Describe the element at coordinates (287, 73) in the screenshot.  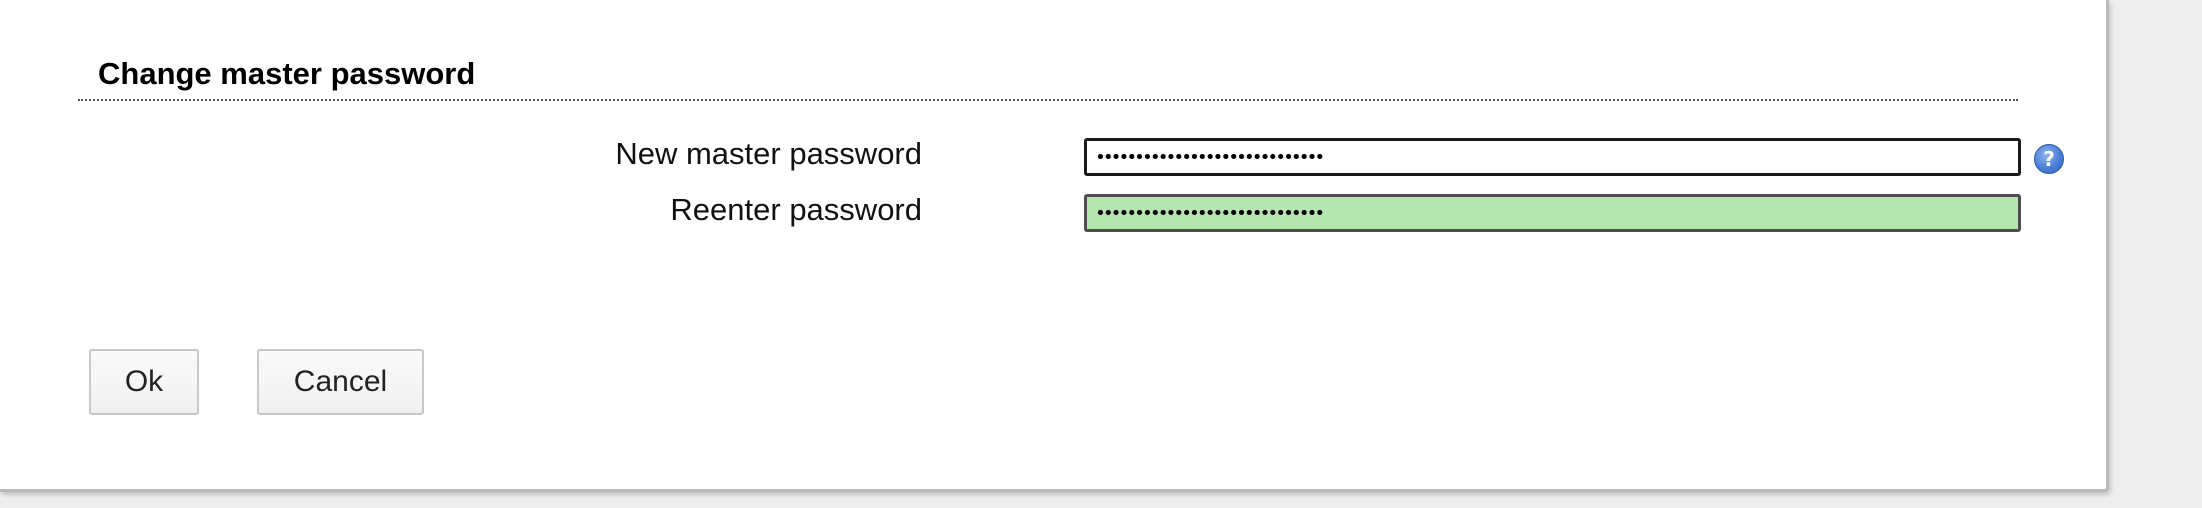
I see `section-title: Change master password` at that location.